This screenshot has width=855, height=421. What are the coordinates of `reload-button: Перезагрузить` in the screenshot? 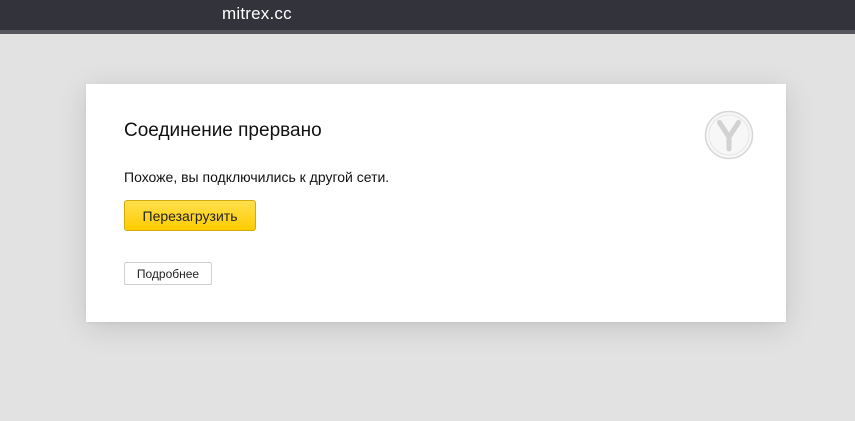 It's located at (190, 215).